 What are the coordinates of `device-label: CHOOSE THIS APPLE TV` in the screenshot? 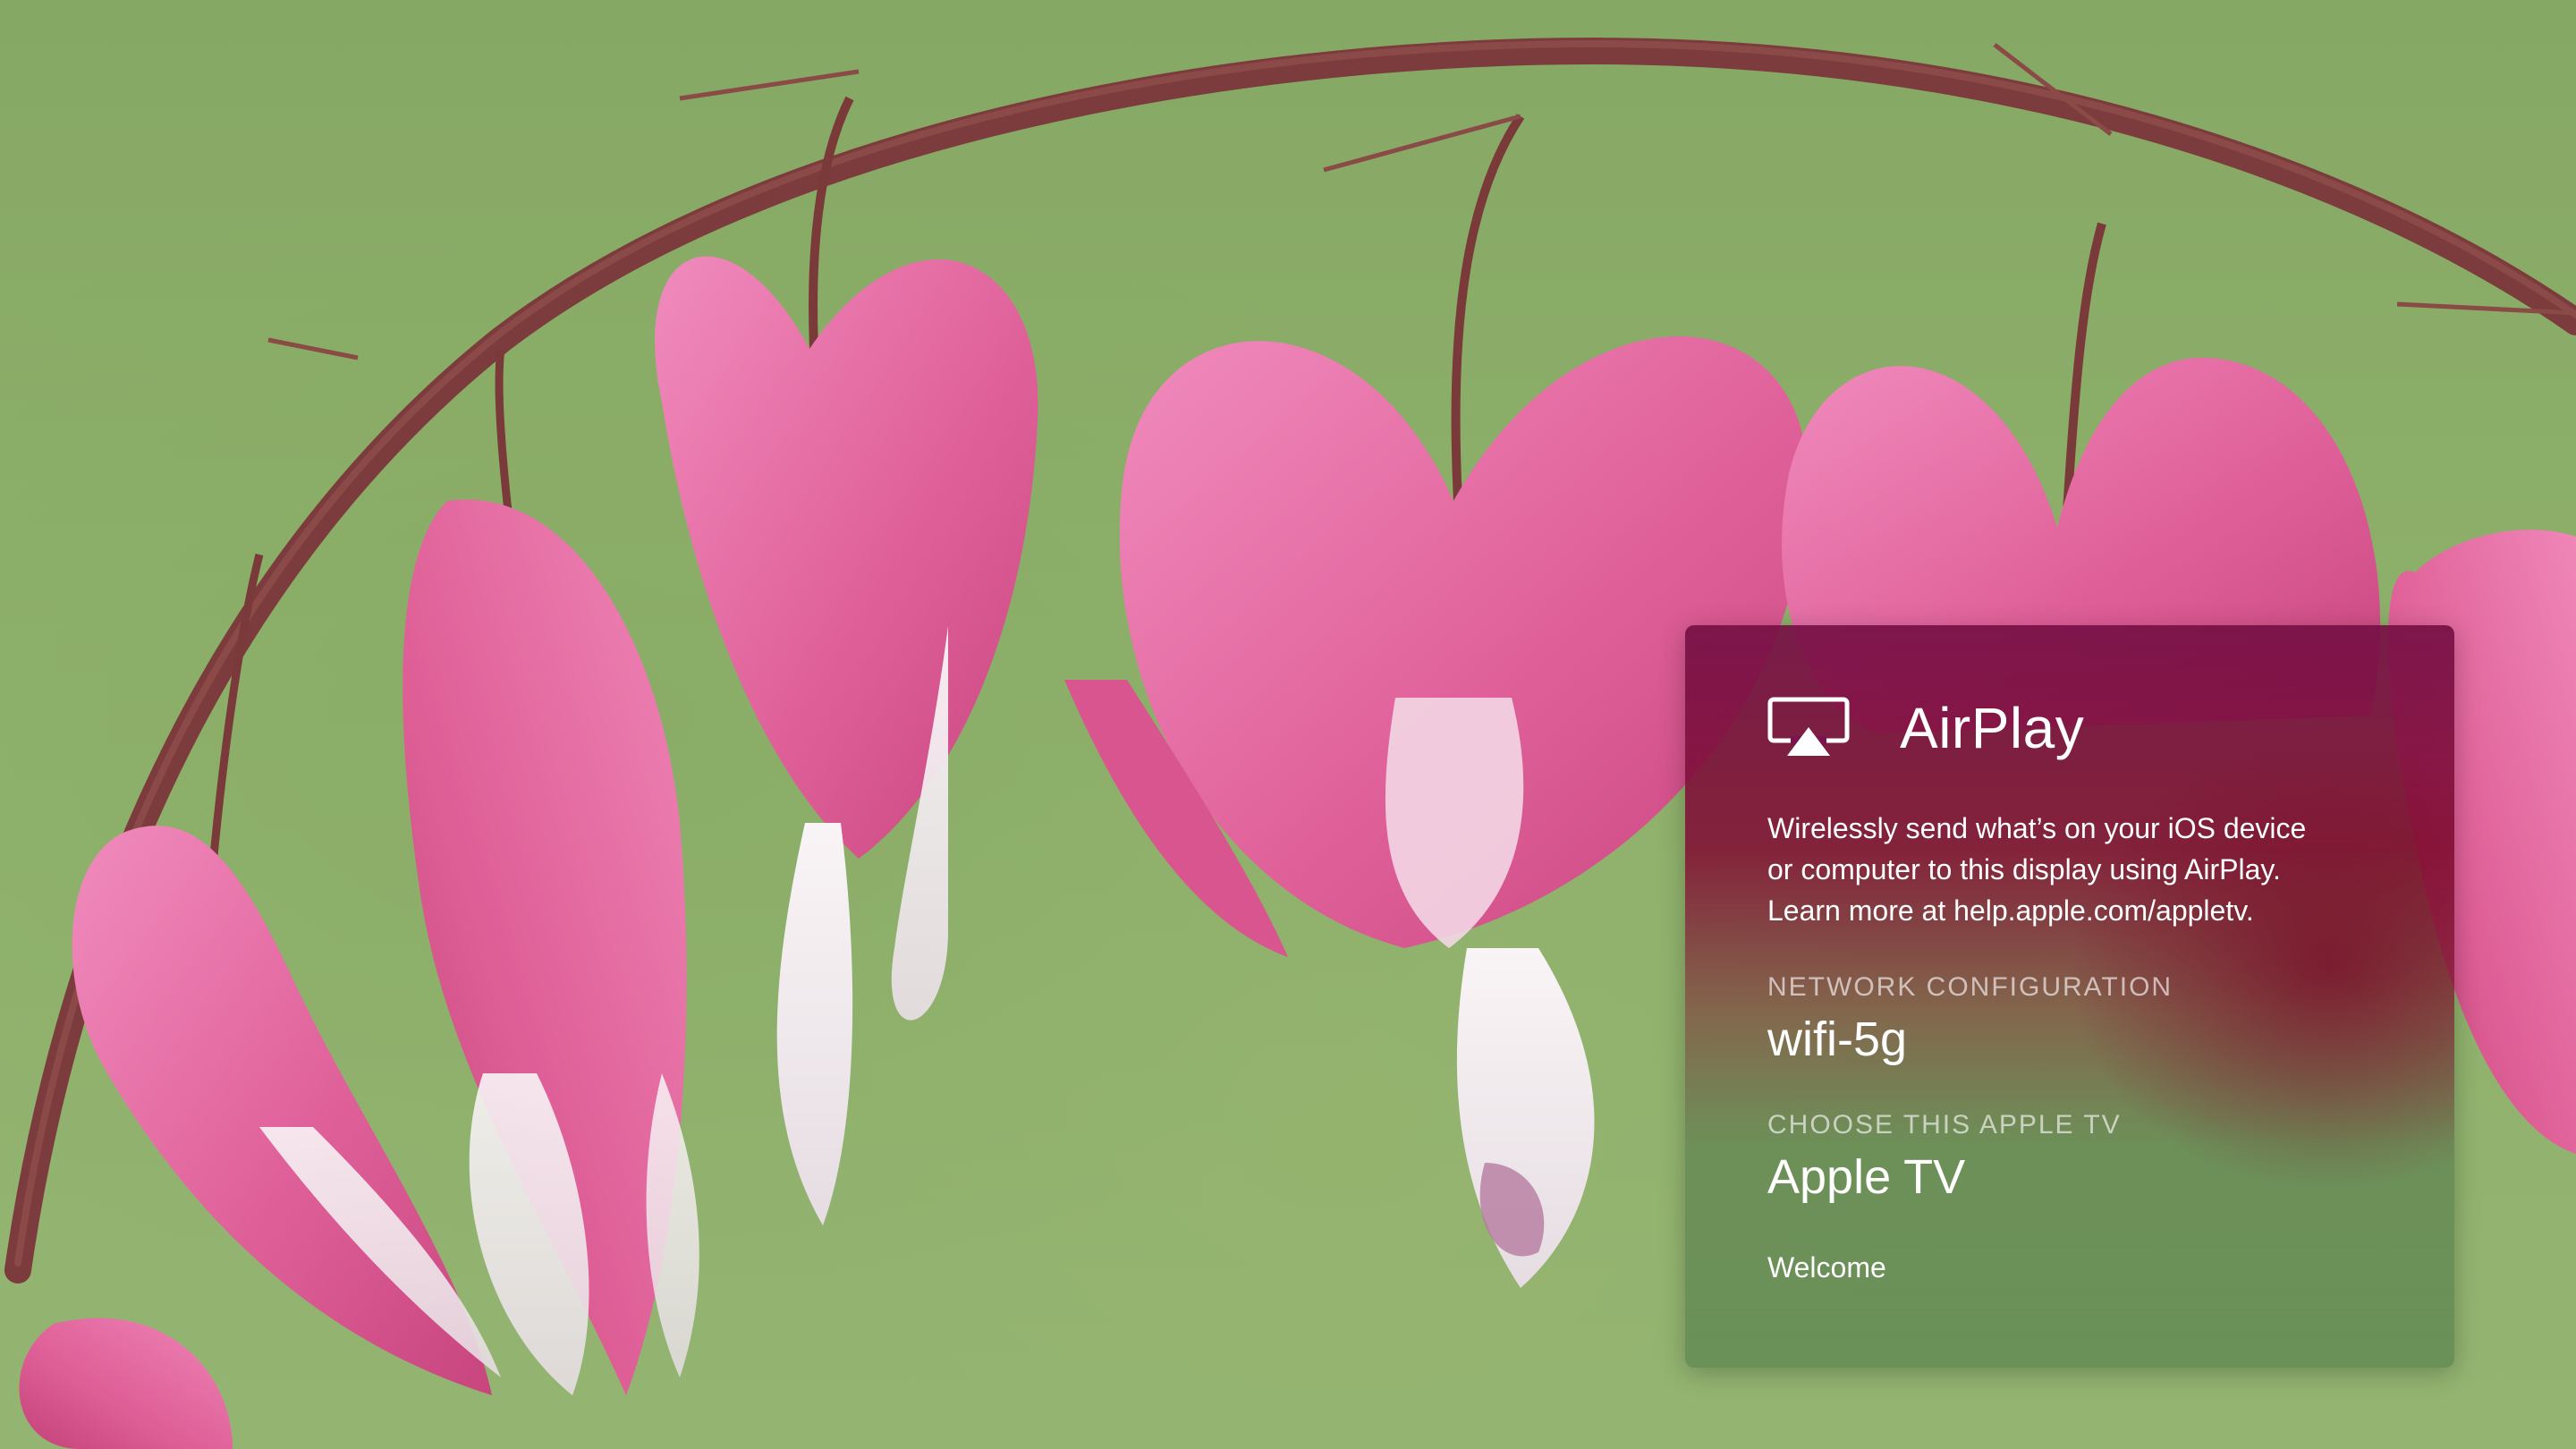 It's located at (1944, 1125).